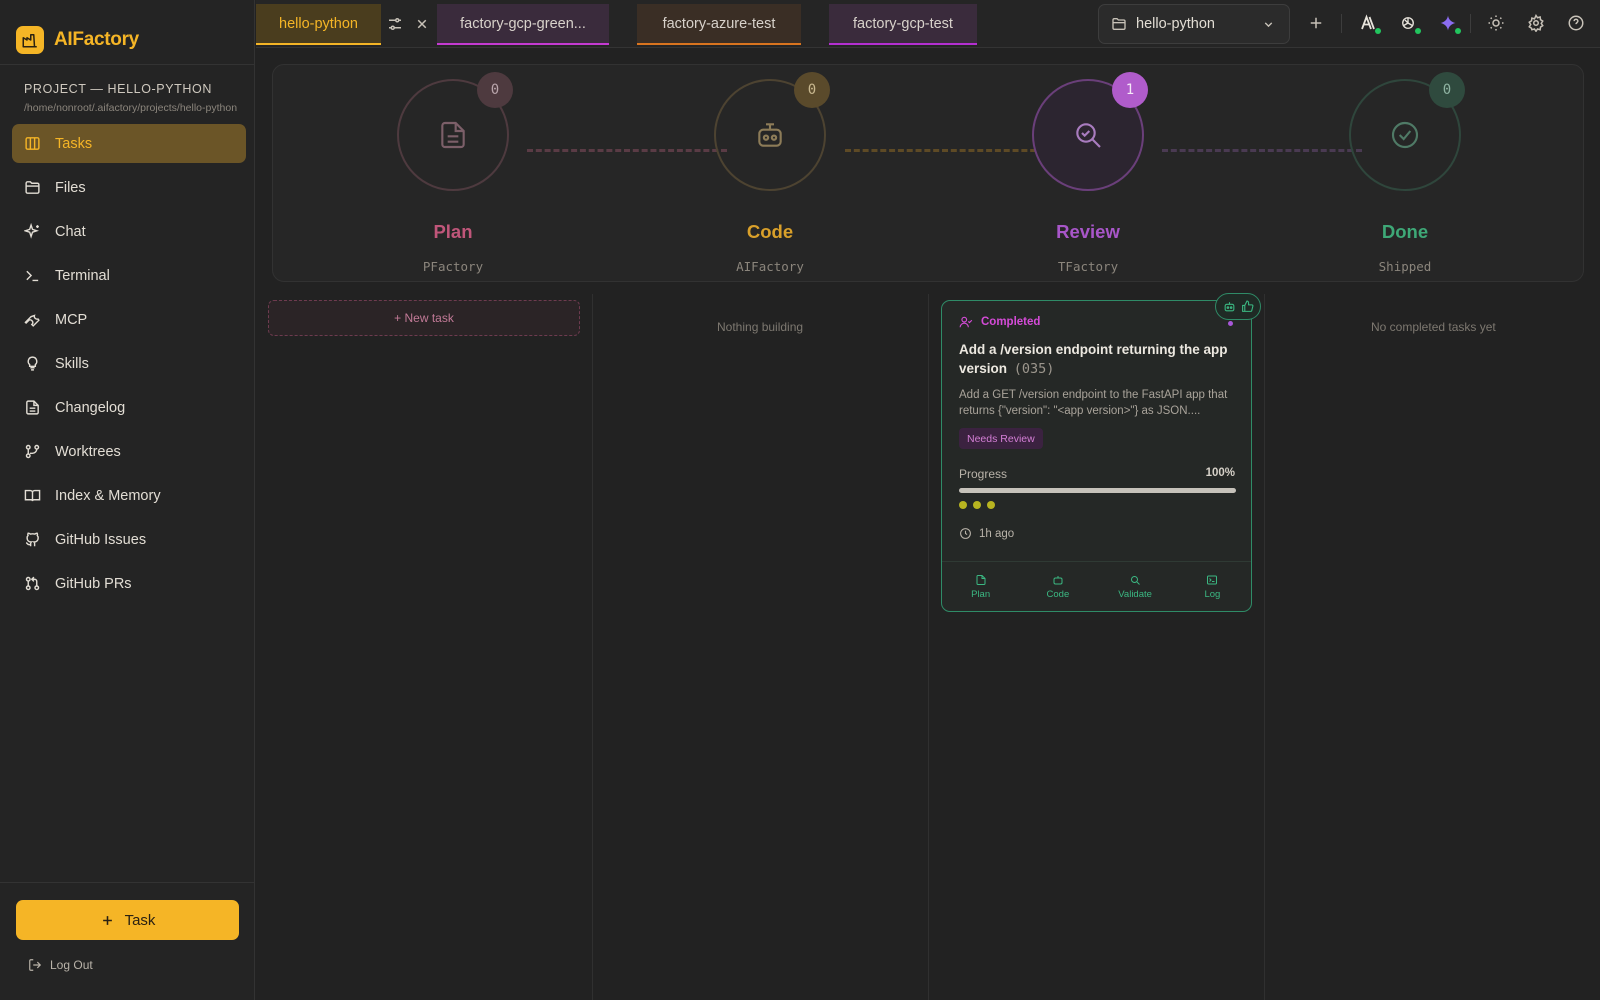  I want to click on stage-name: Code, so click(770, 231).